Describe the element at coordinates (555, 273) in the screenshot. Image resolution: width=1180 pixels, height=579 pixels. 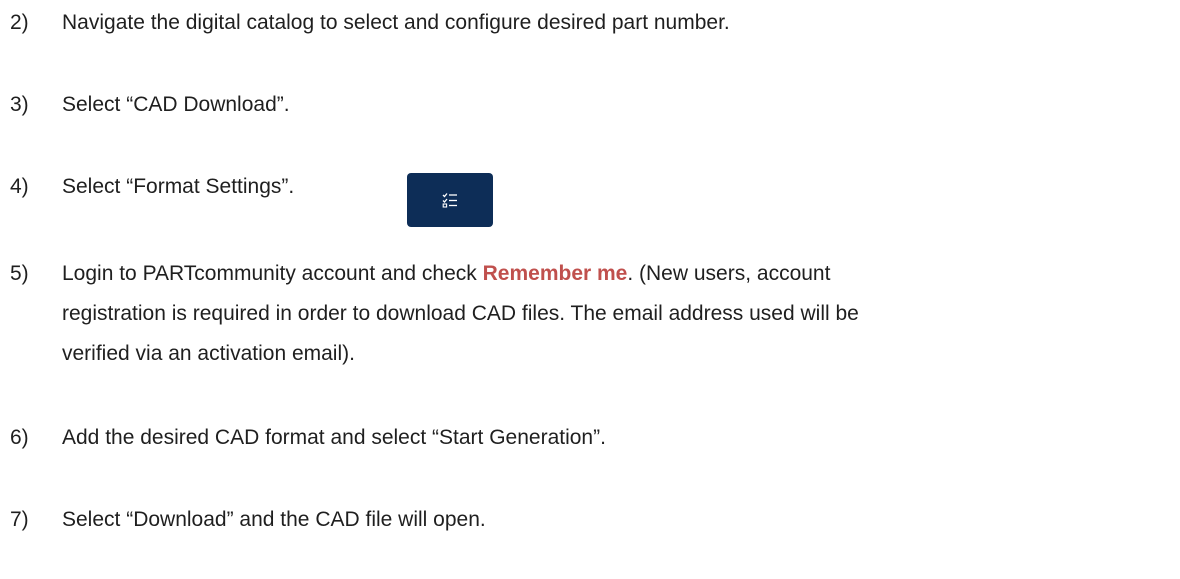
I see `remember-me-highlight: Remember me` at that location.